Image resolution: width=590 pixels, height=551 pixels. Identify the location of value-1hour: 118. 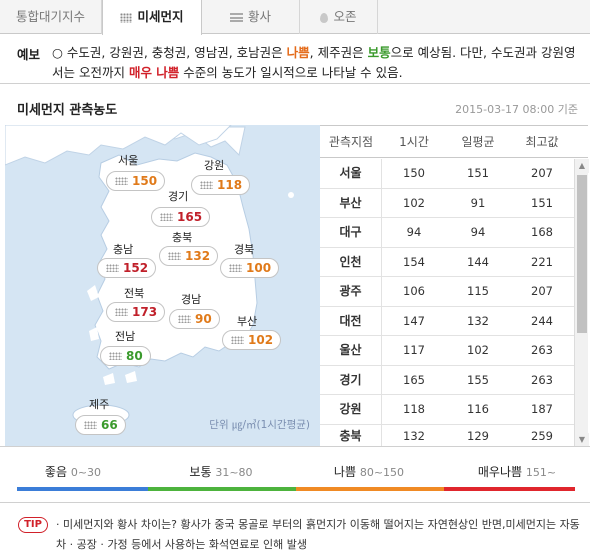
(414, 409).